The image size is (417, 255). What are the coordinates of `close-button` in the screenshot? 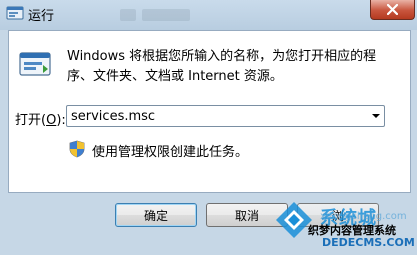 It's located at (392, 10).